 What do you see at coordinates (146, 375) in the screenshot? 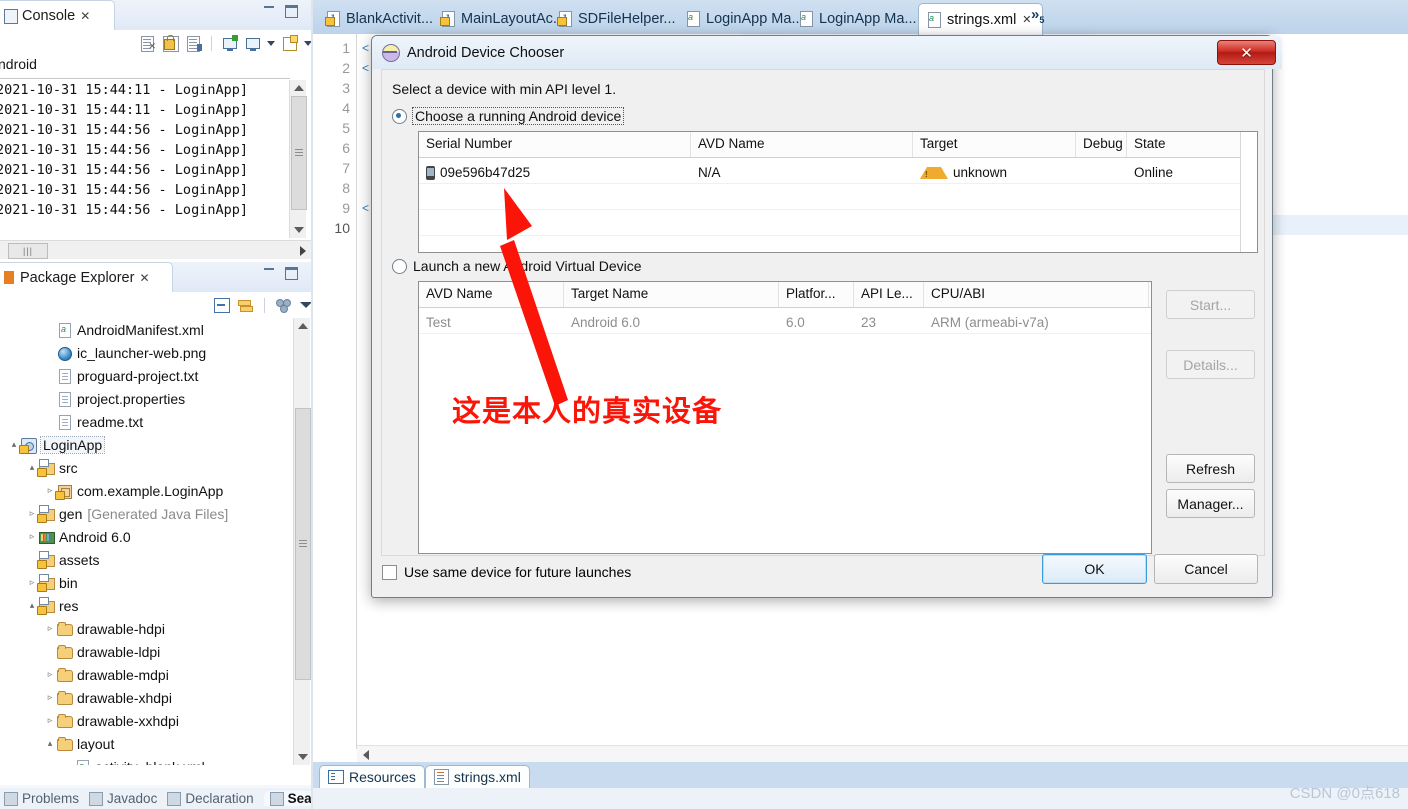
I see `tree-item: proguard-project.txt` at bounding box center [146, 375].